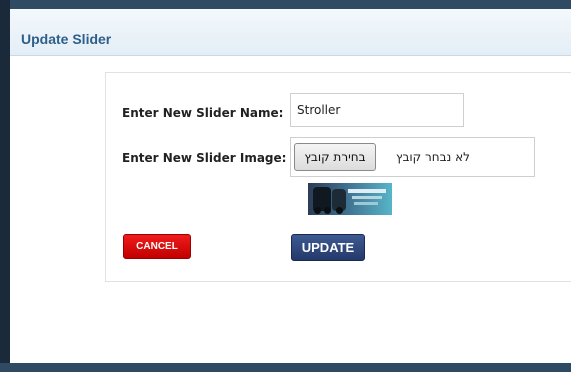 Image resolution: width=571 pixels, height=372 pixels. Describe the element at coordinates (203, 113) in the screenshot. I see `slider-name-label: Enter New Slider Name:` at that location.